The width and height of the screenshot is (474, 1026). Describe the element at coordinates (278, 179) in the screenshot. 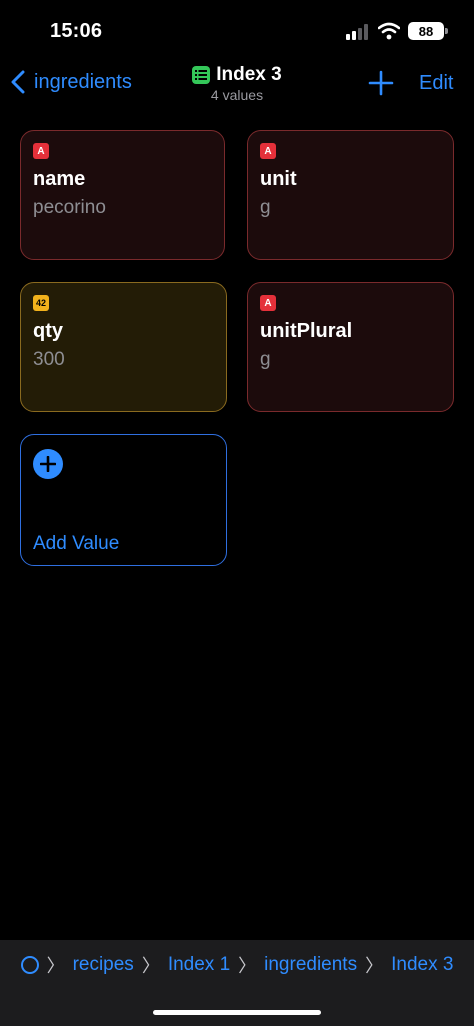

I see `value-key: unit` at that location.